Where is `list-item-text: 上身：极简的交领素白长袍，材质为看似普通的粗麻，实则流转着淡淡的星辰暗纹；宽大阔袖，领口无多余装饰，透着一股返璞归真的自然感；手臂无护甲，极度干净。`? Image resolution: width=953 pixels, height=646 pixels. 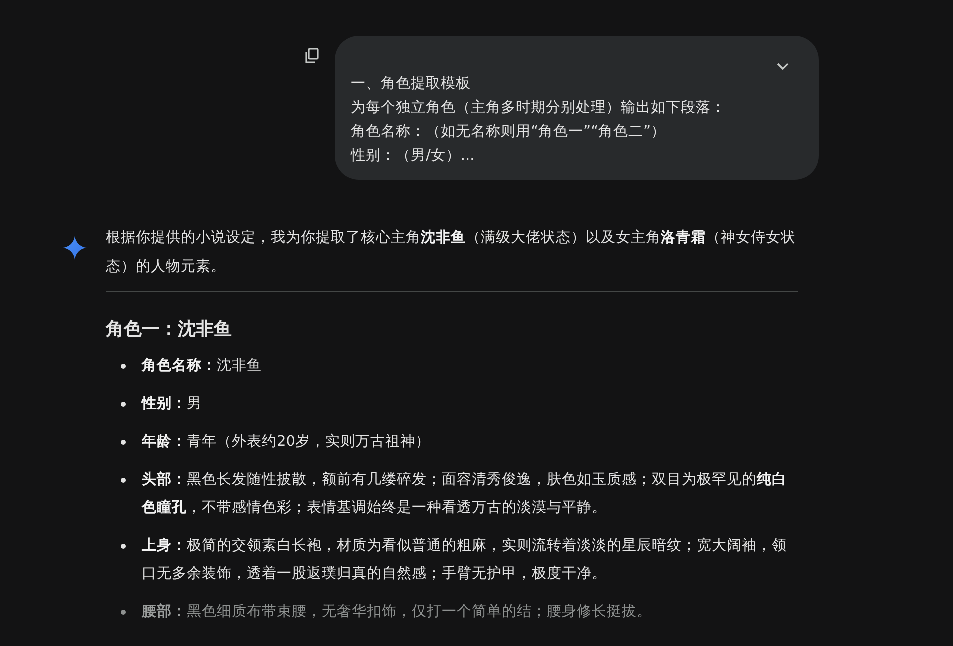 list-item-text: 上身：极简的交领素白长袍，材质为看似普通的粗麻，实则流转着淡淡的星辰暗纹；宽大阔袖，领口无多余装饰，透着一股返璞归真的自然感；手臂无护甲，极度干净。 is located at coordinates (465, 560).